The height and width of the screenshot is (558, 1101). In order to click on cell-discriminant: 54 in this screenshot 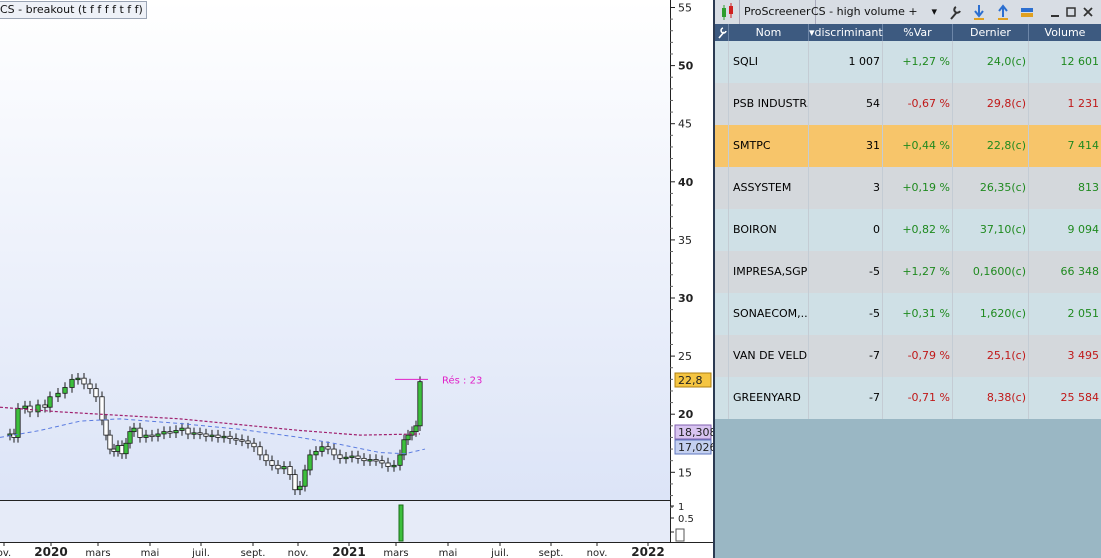, I will do `click(846, 104)`.